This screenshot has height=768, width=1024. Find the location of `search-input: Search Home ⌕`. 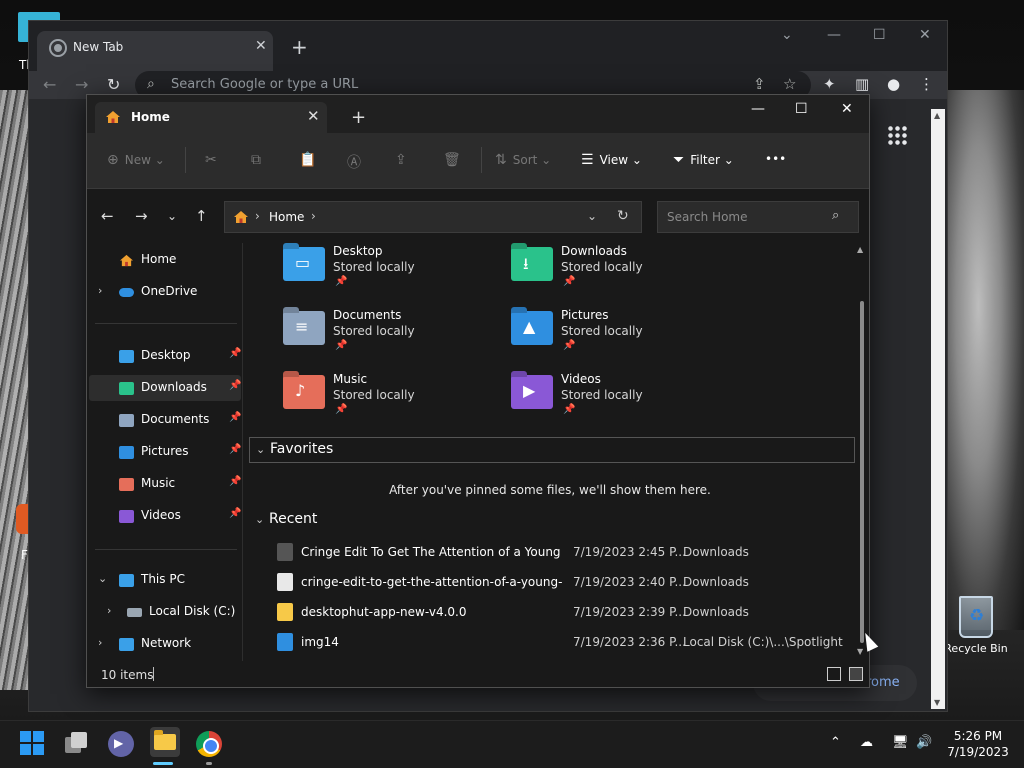

search-input: Search Home ⌕ is located at coordinates (758, 217).